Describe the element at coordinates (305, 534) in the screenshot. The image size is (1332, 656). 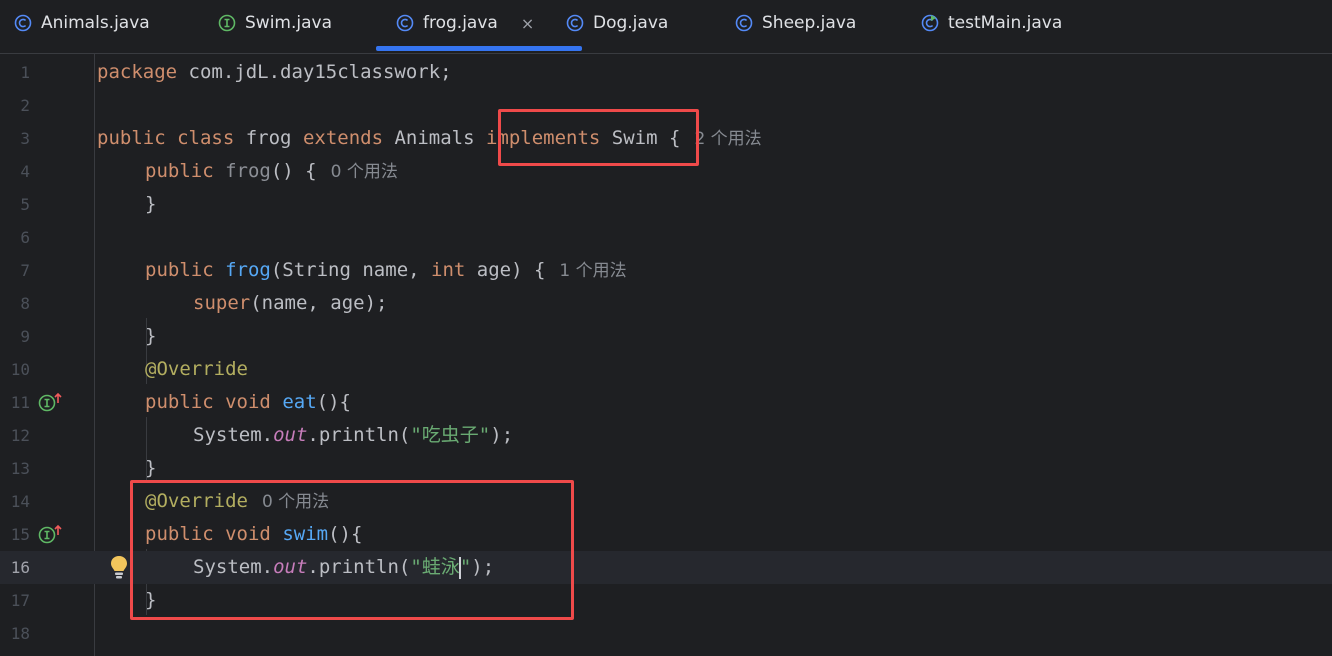
I see `method-name: swim` at that location.